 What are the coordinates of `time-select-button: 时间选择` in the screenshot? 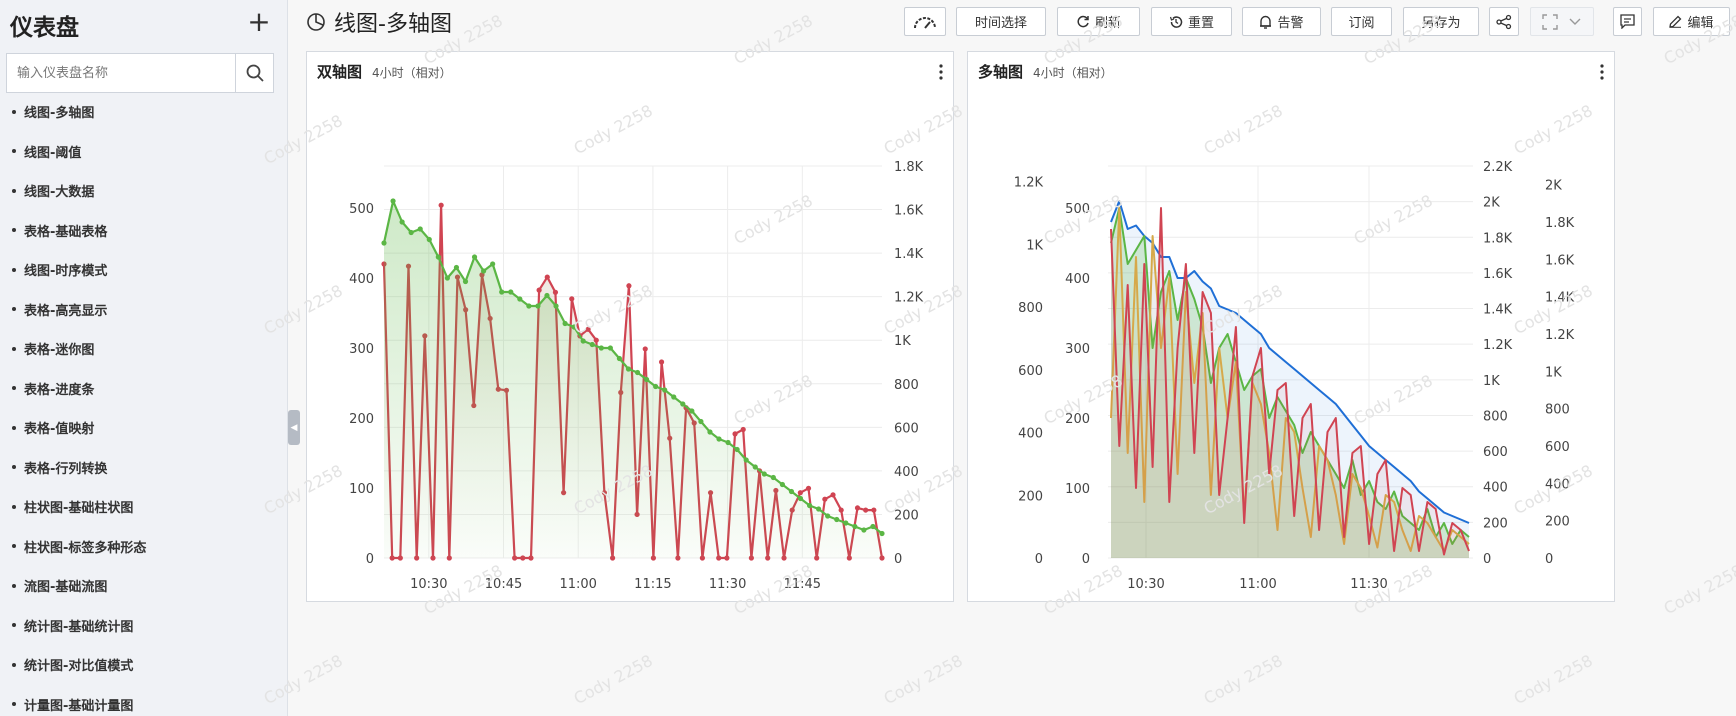 It's located at (1001, 21).